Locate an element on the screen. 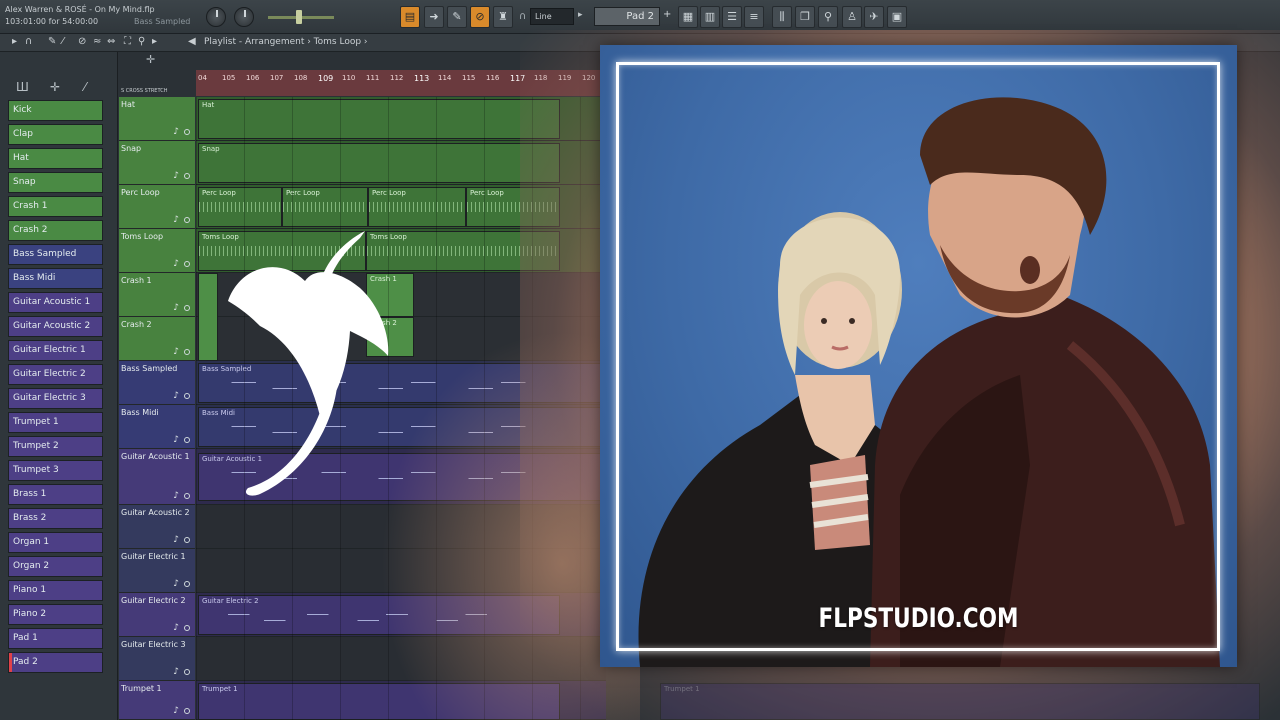  snap-select: Line is located at coordinates (552, 16).